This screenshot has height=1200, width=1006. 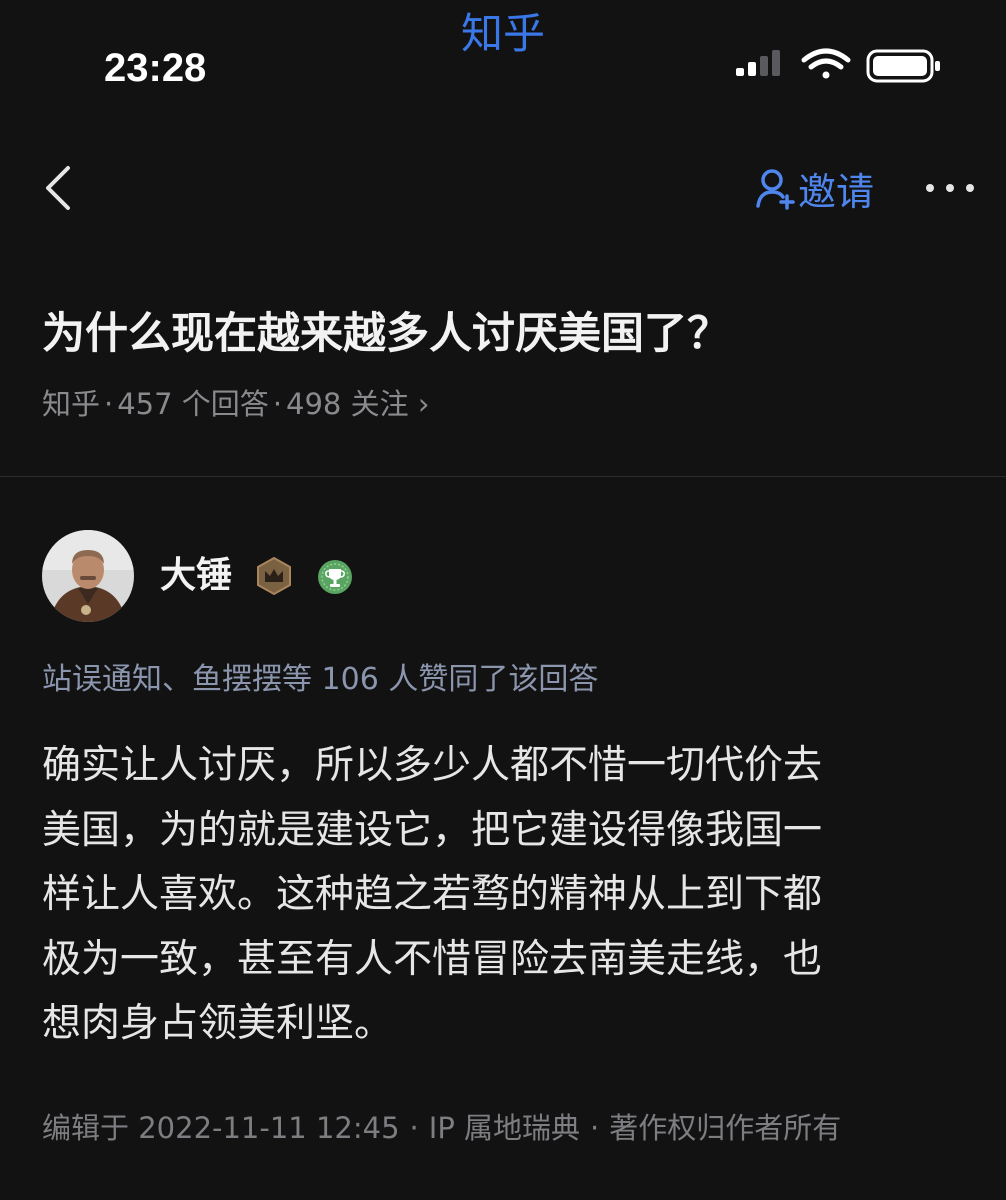 I want to click on back-button, so click(x=58, y=188).